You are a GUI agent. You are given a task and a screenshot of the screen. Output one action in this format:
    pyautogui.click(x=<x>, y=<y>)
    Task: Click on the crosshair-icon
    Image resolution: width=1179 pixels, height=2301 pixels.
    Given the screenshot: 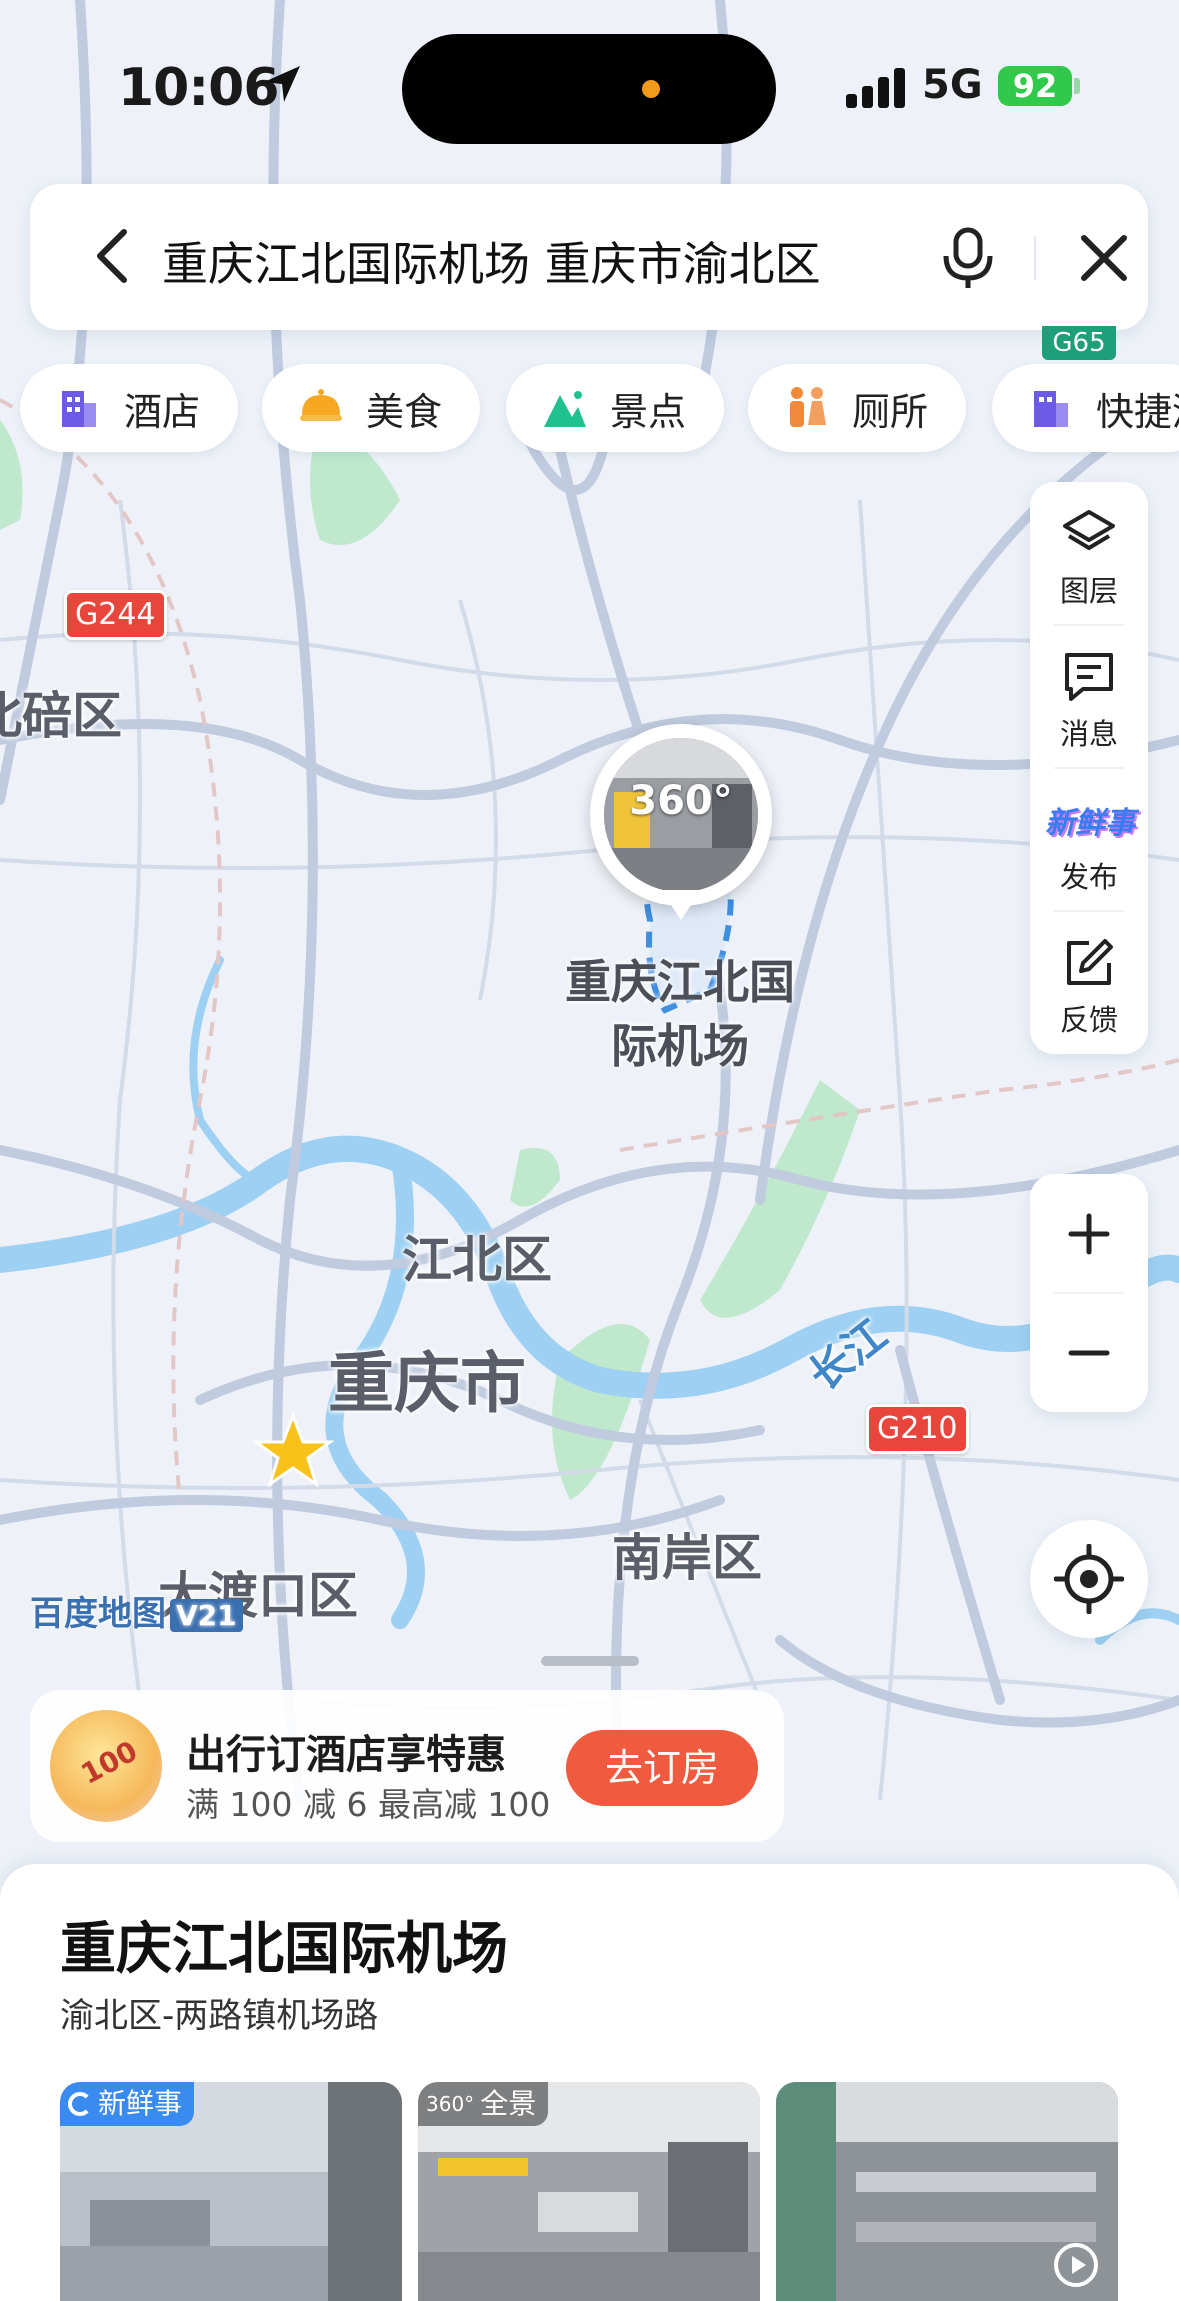 What is the action you would take?
    pyautogui.click(x=1089, y=1579)
    